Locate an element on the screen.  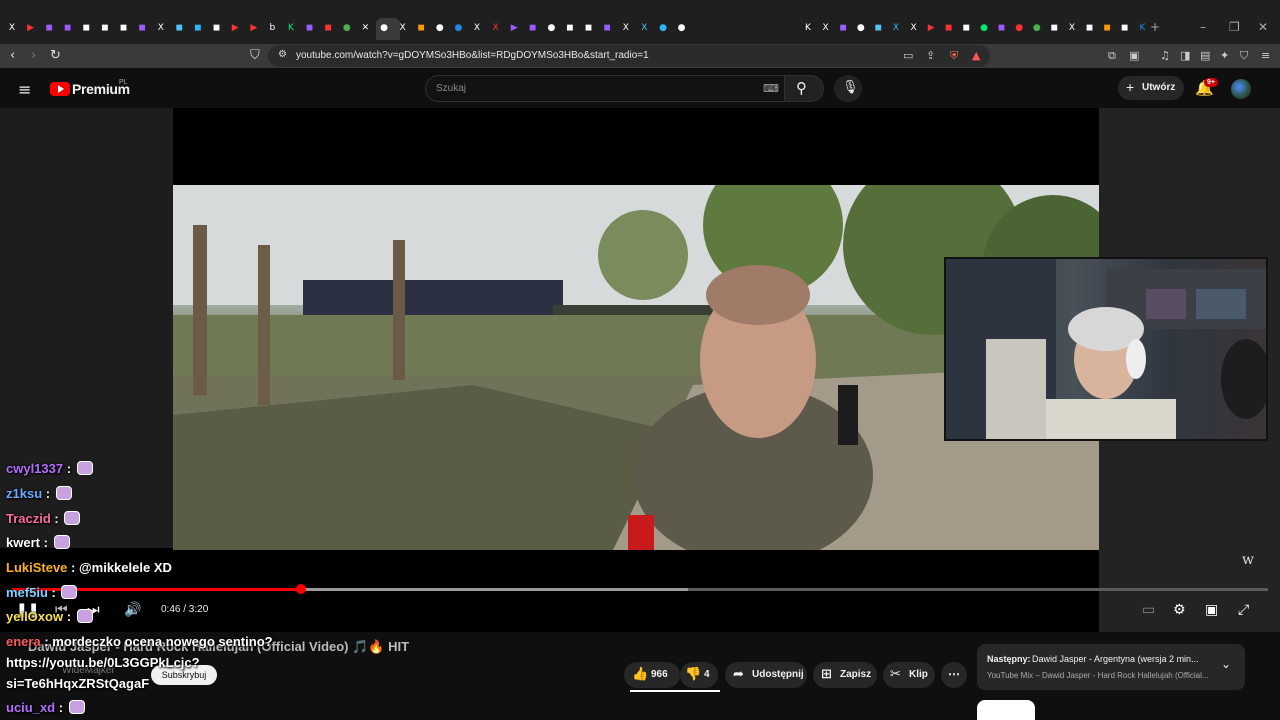
bookmark-icon: ⛉ is located at coordinates (255, 55).